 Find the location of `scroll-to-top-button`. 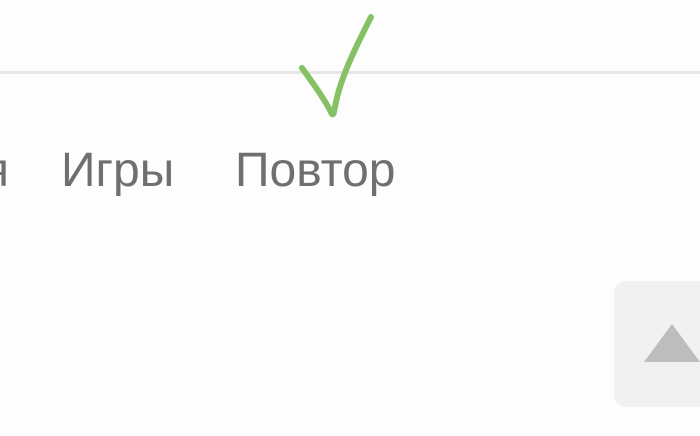

scroll-to-top-button is located at coordinates (657, 344).